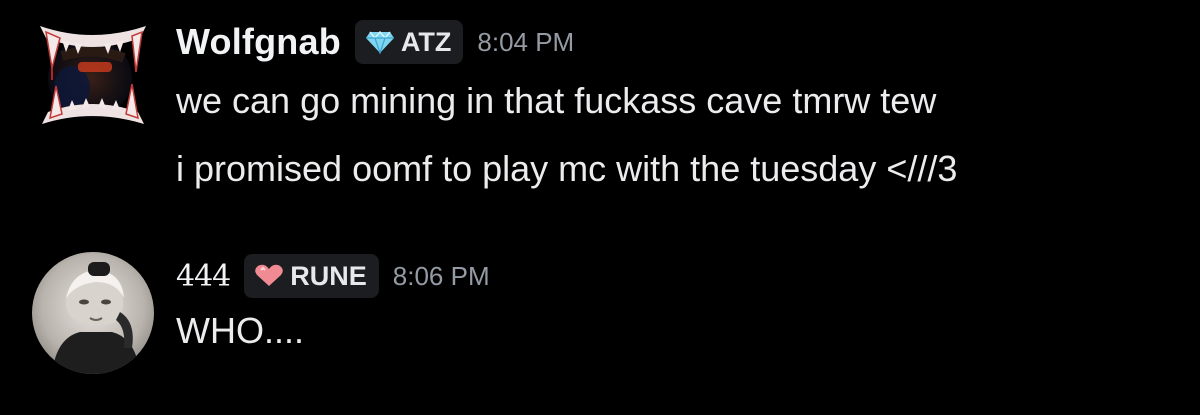 Image resolution: width=1200 pixels, height=415 pixels. Describe the element at coordinates (269, 276) in the screenshot. I see `heart-icon` at that location.